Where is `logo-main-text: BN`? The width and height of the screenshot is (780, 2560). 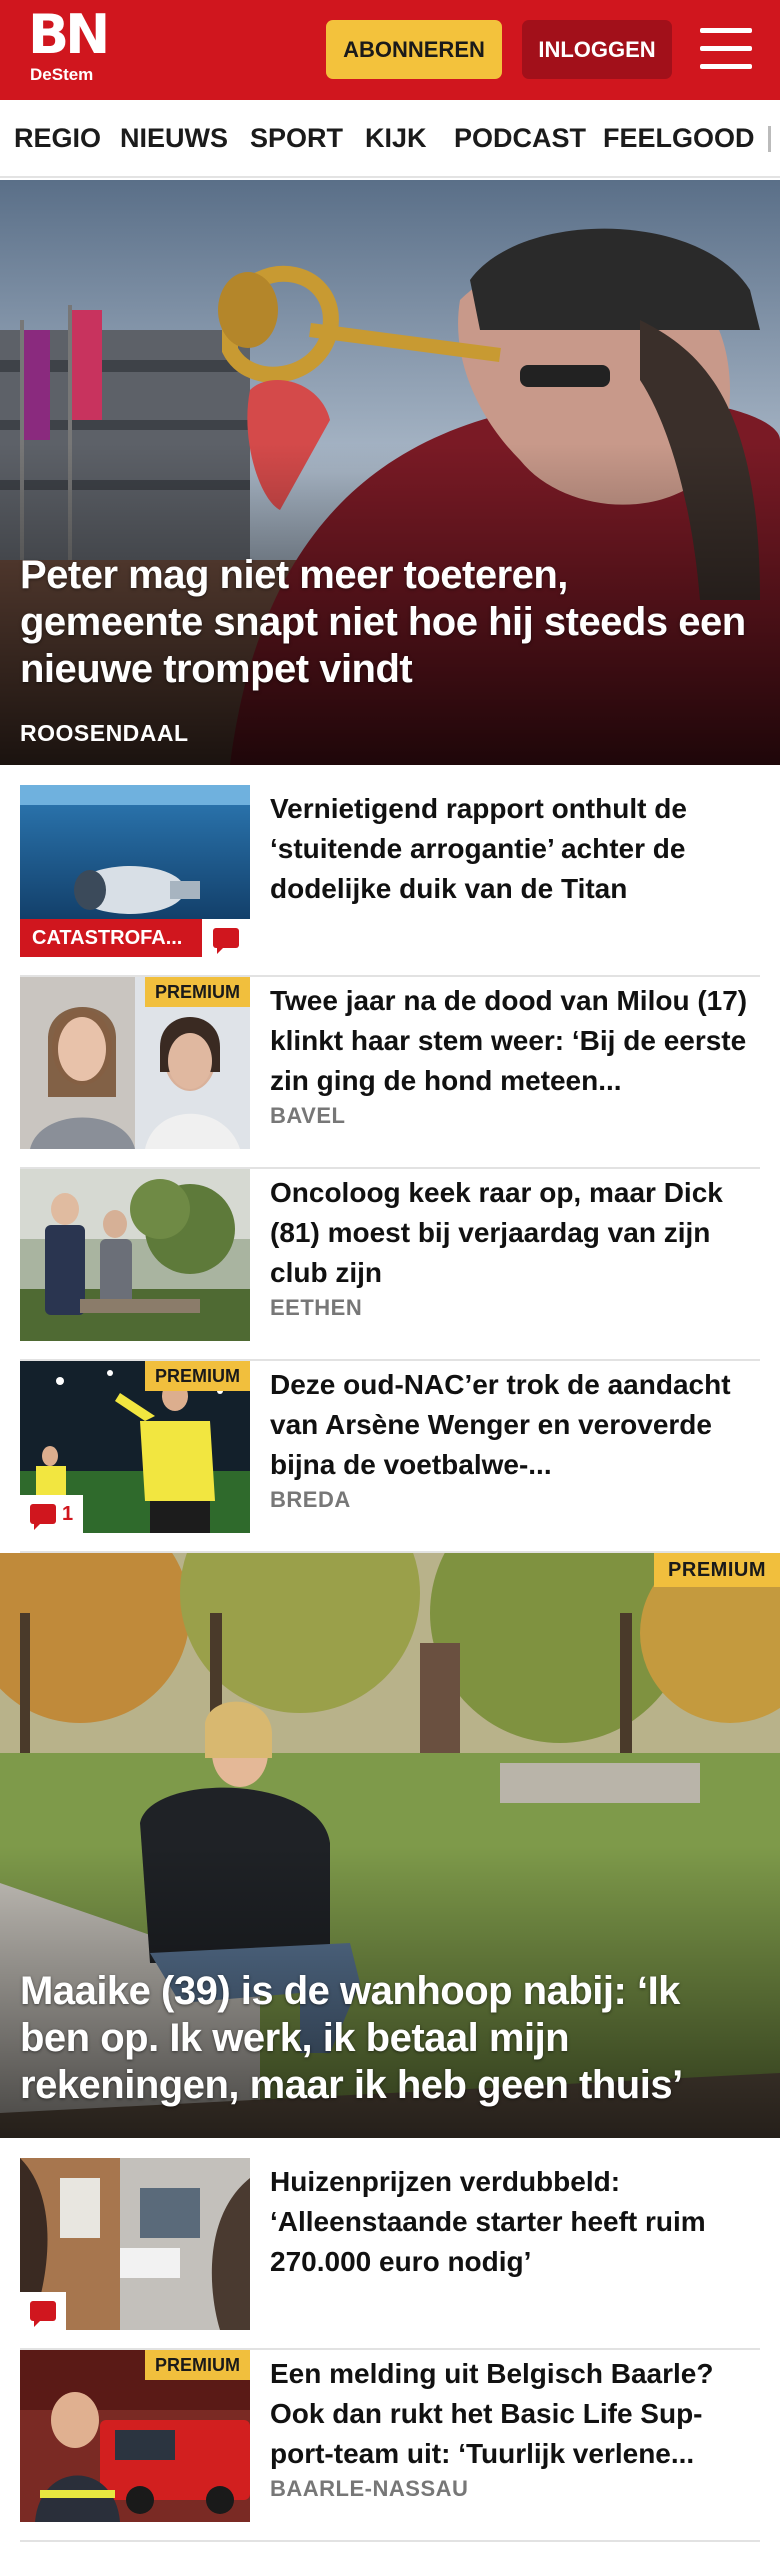 logo-main-text: BN is located at coordinates (69, 34).